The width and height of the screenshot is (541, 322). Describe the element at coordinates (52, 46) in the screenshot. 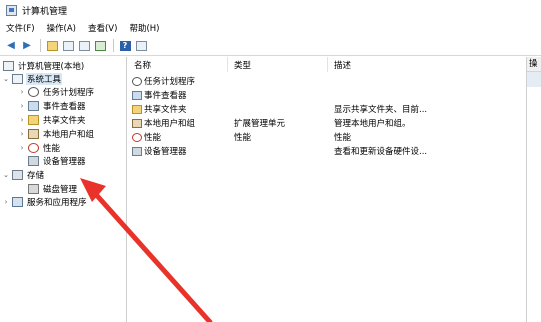

I see `up-folder-icon` at that location.